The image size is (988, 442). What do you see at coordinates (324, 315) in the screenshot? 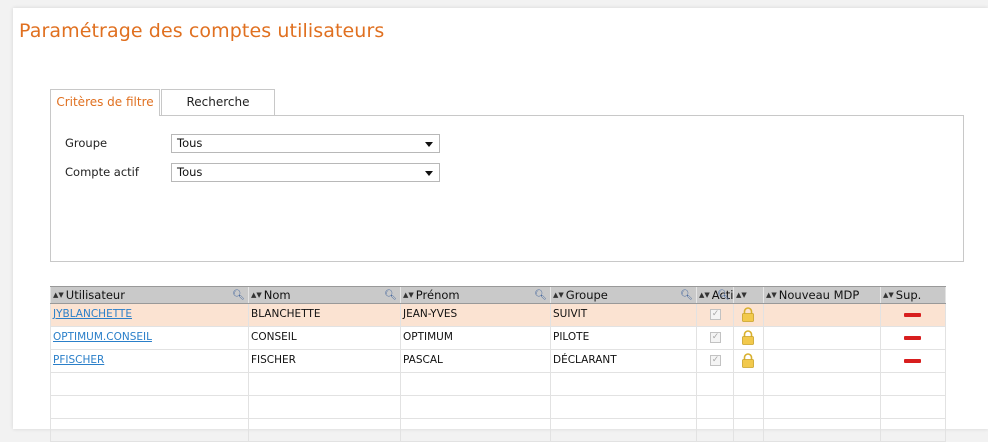
I see `nom-cell: BLANCHETTE` at bounding box center [324, 315].